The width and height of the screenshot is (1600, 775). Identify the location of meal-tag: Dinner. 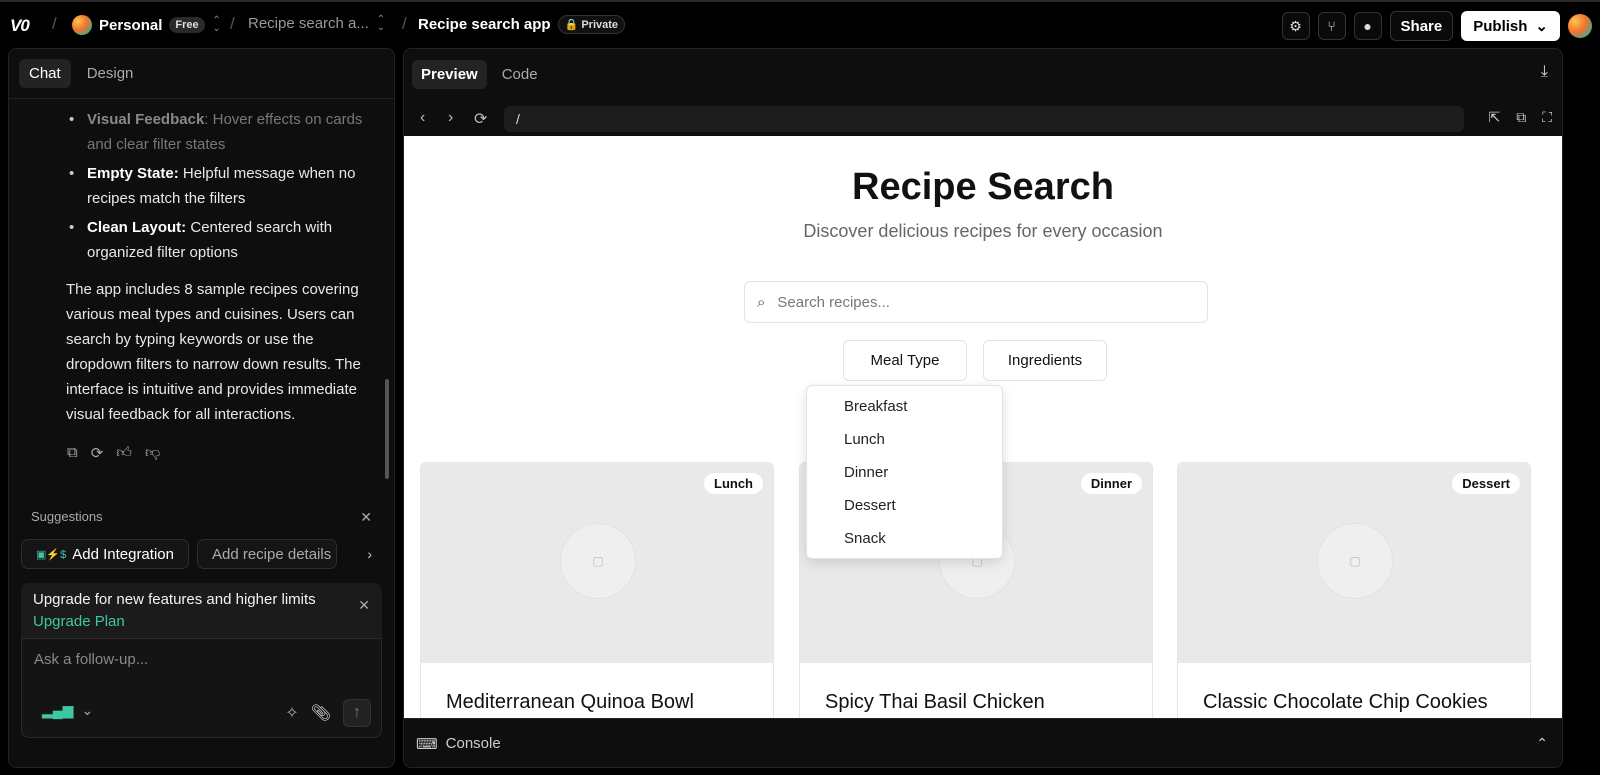
(1111, 483).